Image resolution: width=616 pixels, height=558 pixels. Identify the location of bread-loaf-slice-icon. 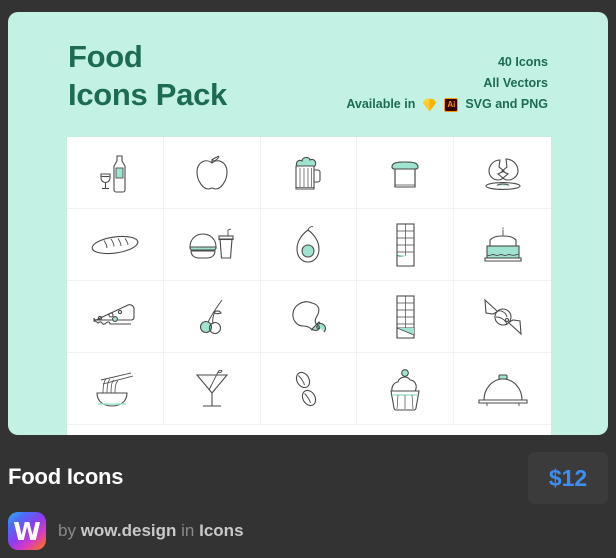
(405, 173).